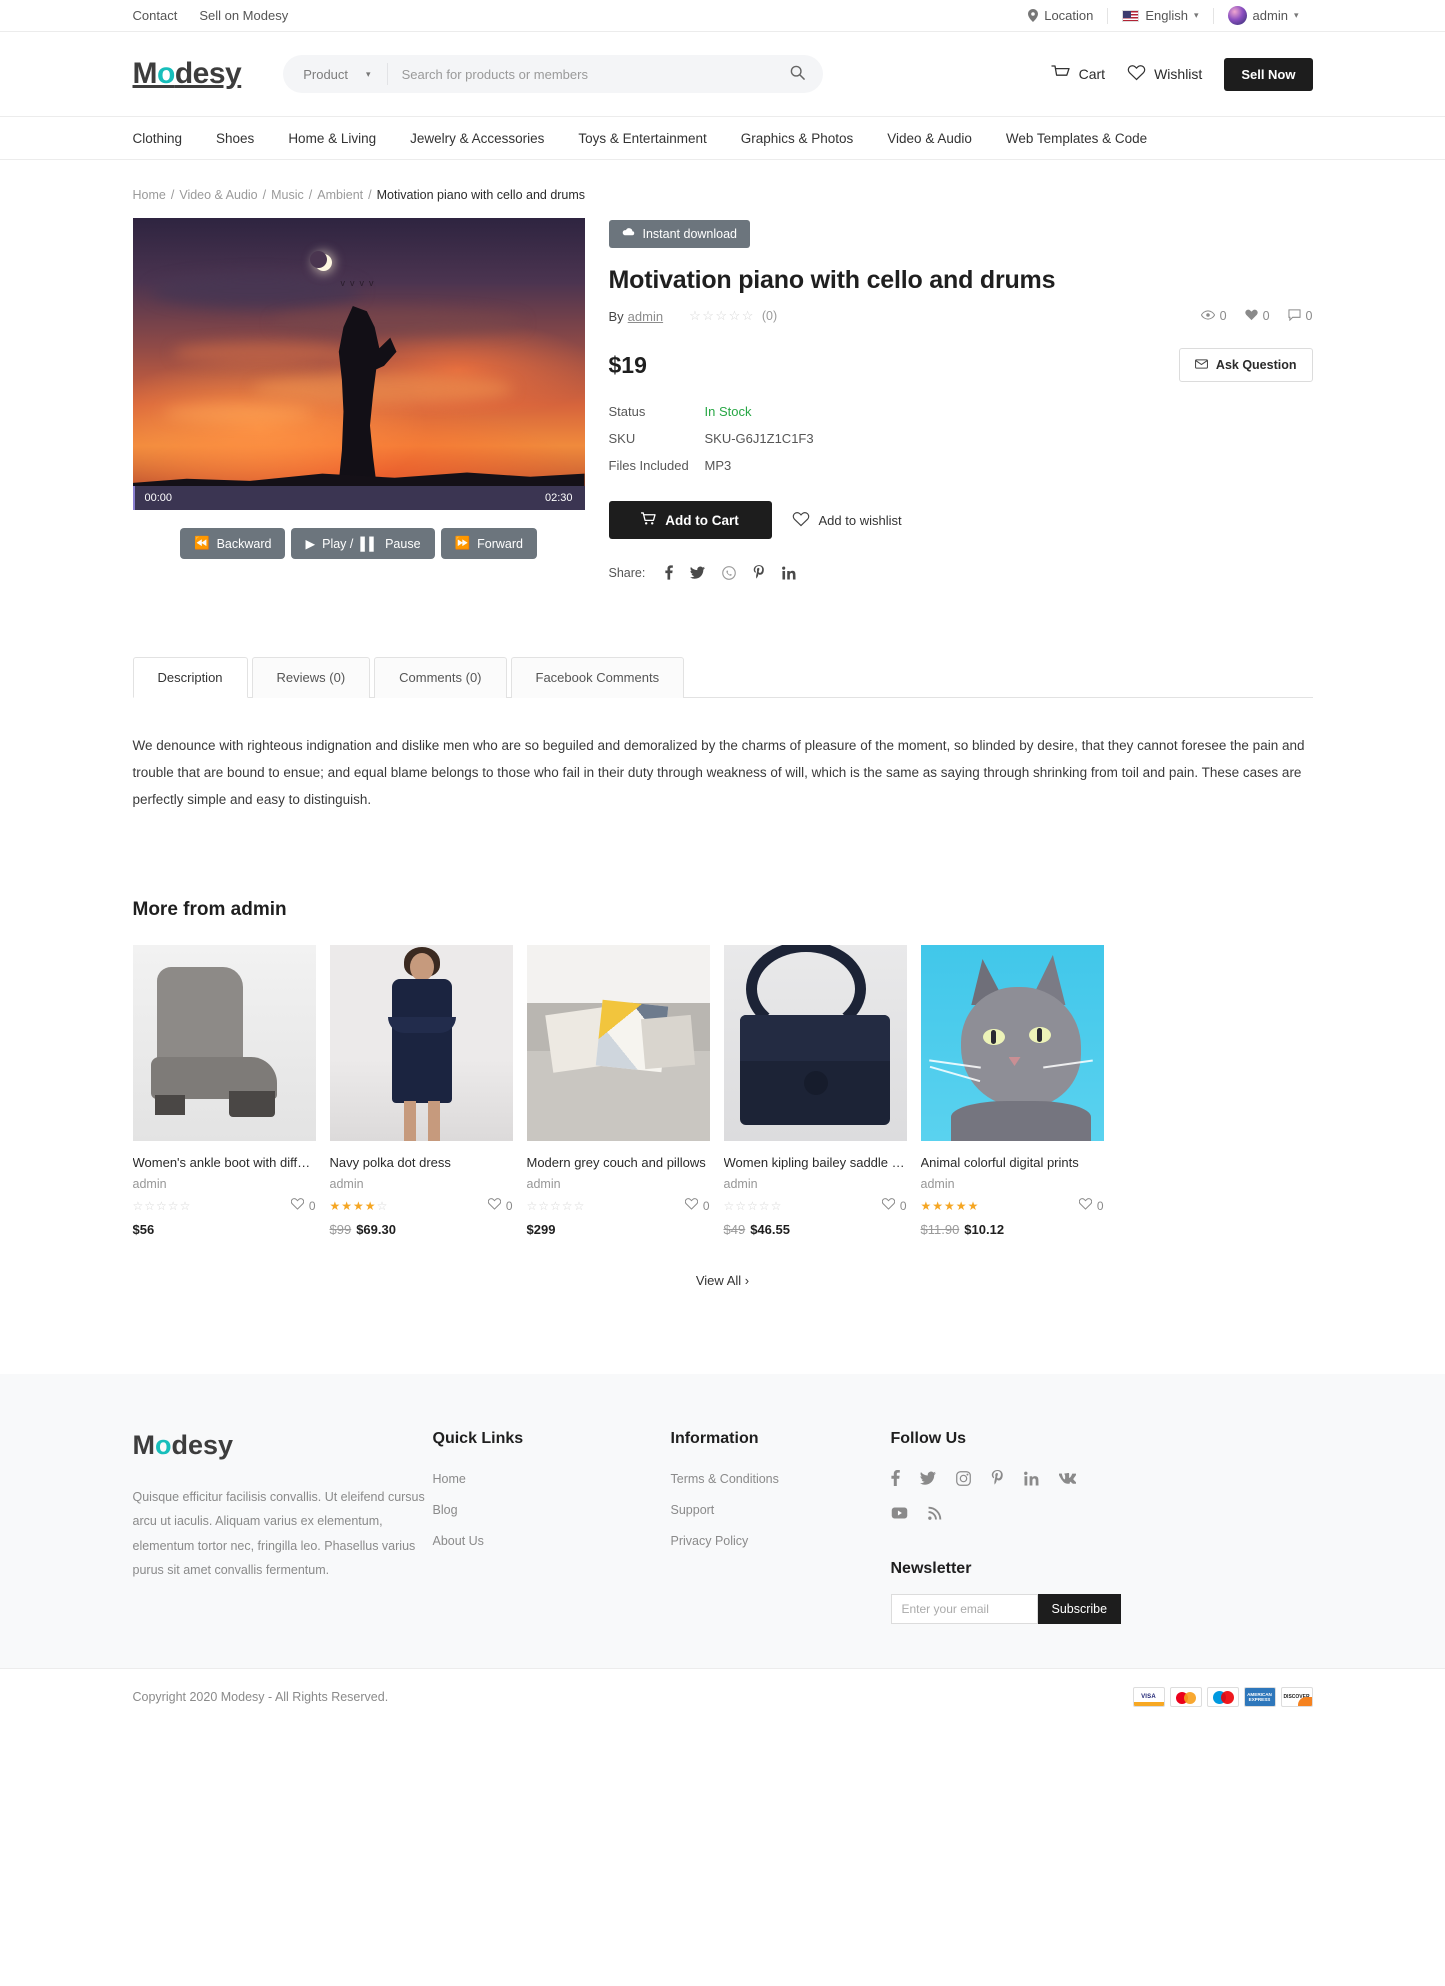 The image size is (1445, 1986). Describe the element at coordinates (1079, 1609) in the screenshot. I see `subscribe-button: Subscribe` at that location.